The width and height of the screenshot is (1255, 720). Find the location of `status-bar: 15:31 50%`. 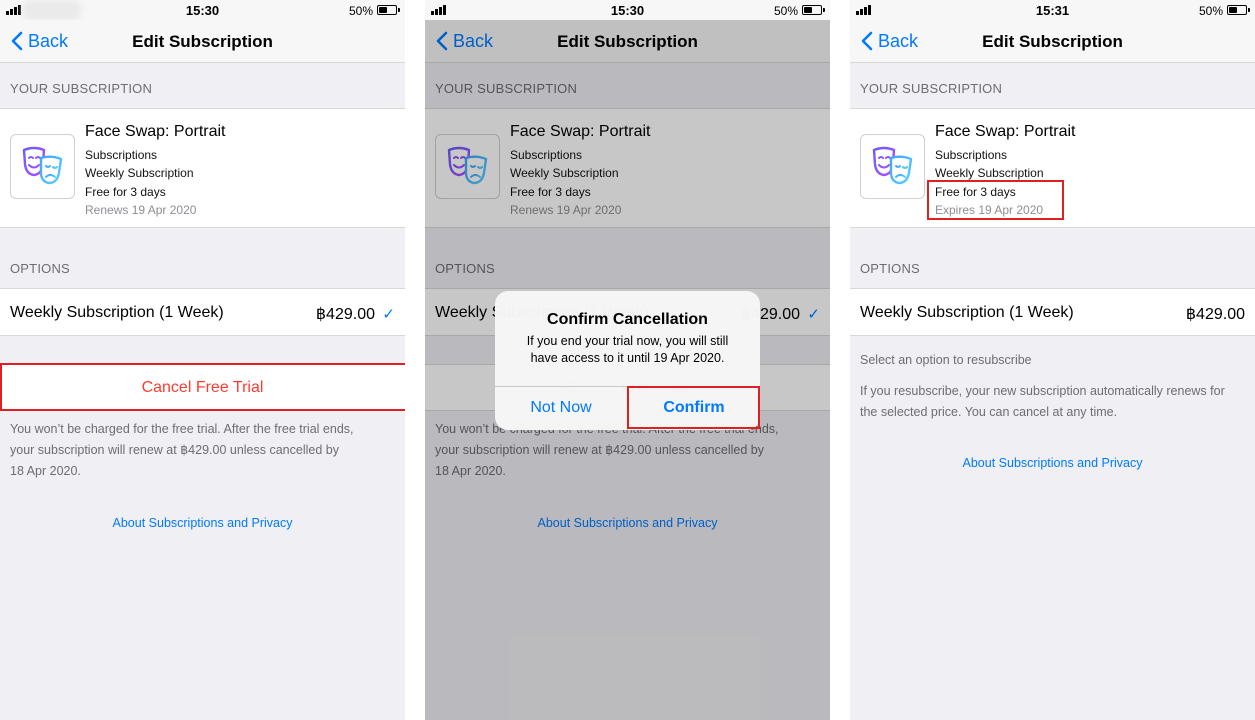

status-bar: 15:31 50% is located at coordinates (1052, 10).